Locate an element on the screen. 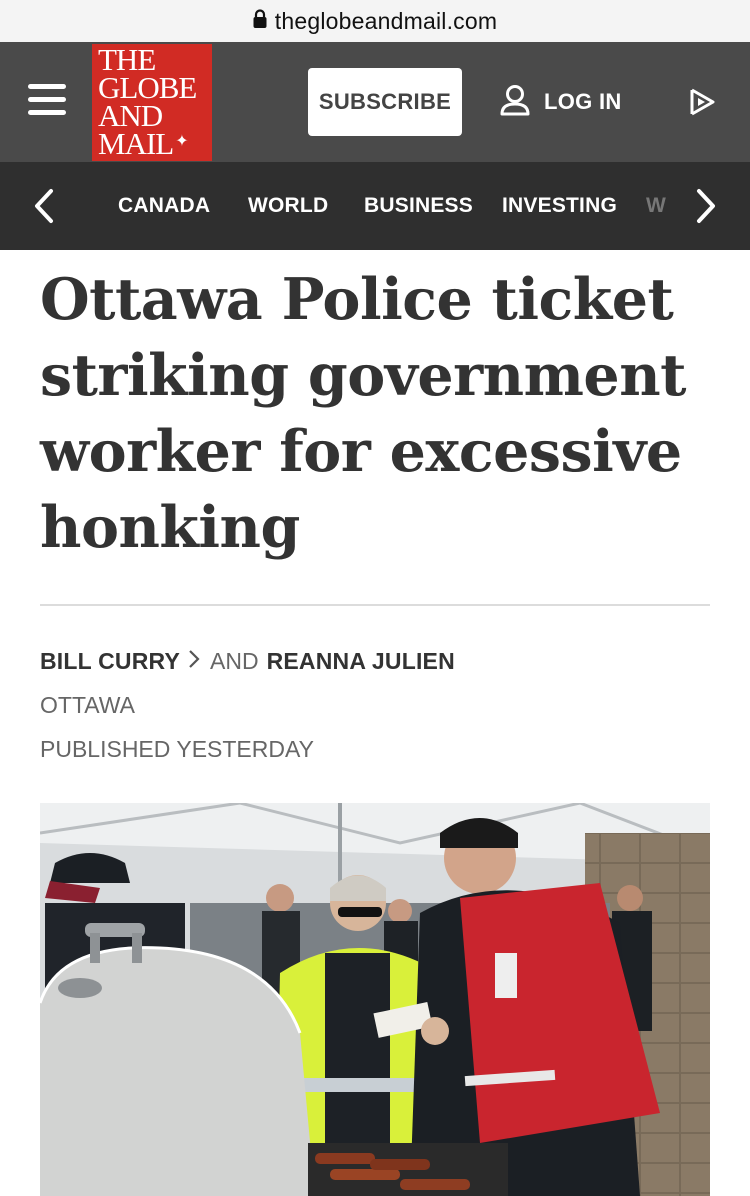  lock-icon is located at coordinates (260, 21).